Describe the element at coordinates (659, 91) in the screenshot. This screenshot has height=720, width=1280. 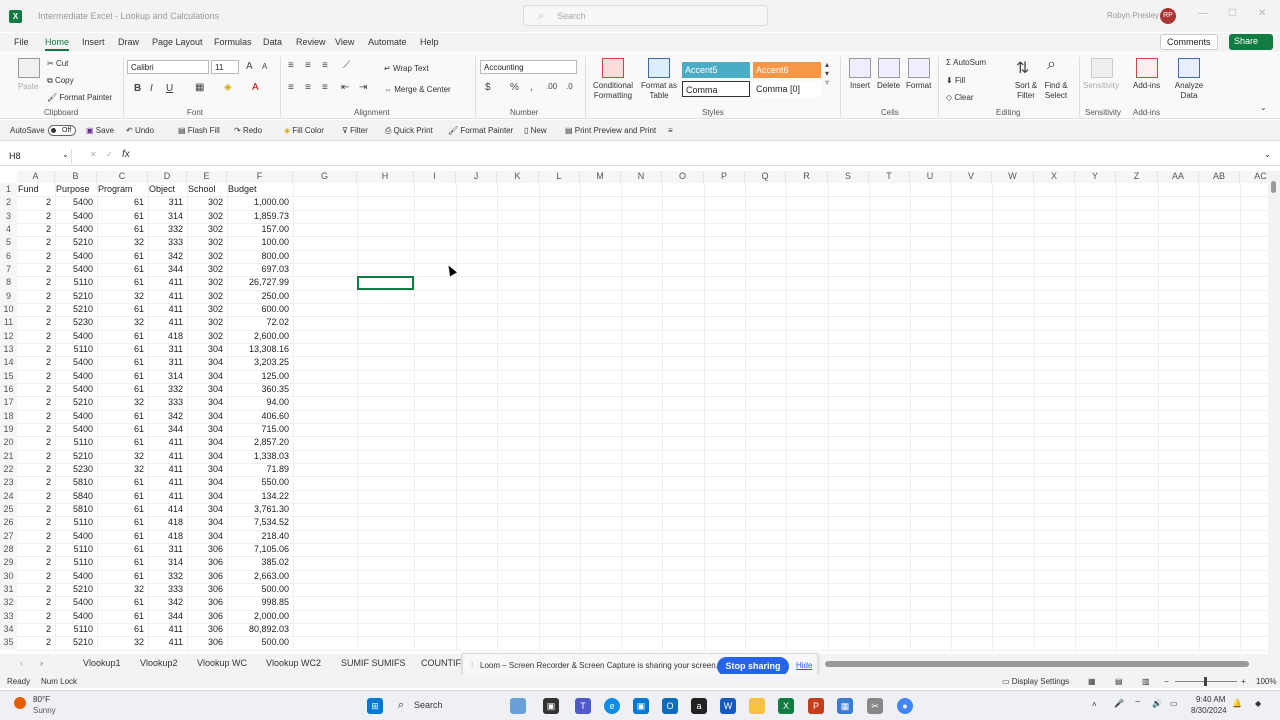
I see `format-as-table-button: Format as Table` at that location.